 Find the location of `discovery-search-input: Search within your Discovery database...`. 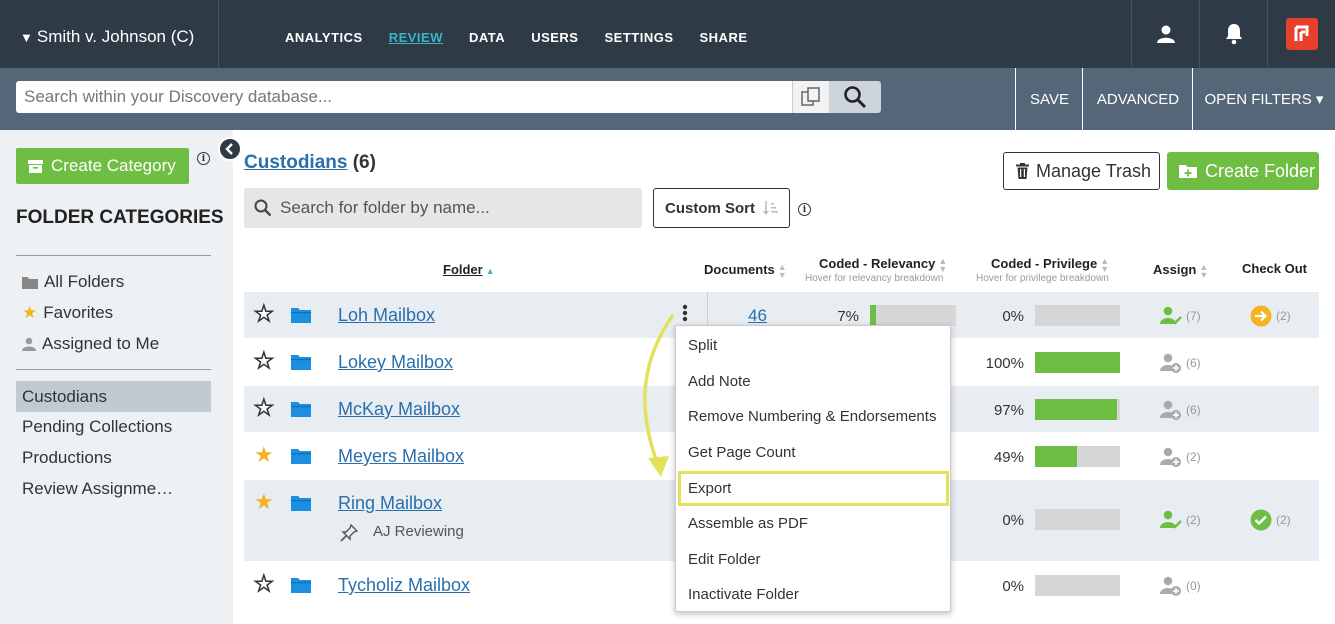

discovery-search-input: Search within your Discovery database... is located at coordinates (404, 97).